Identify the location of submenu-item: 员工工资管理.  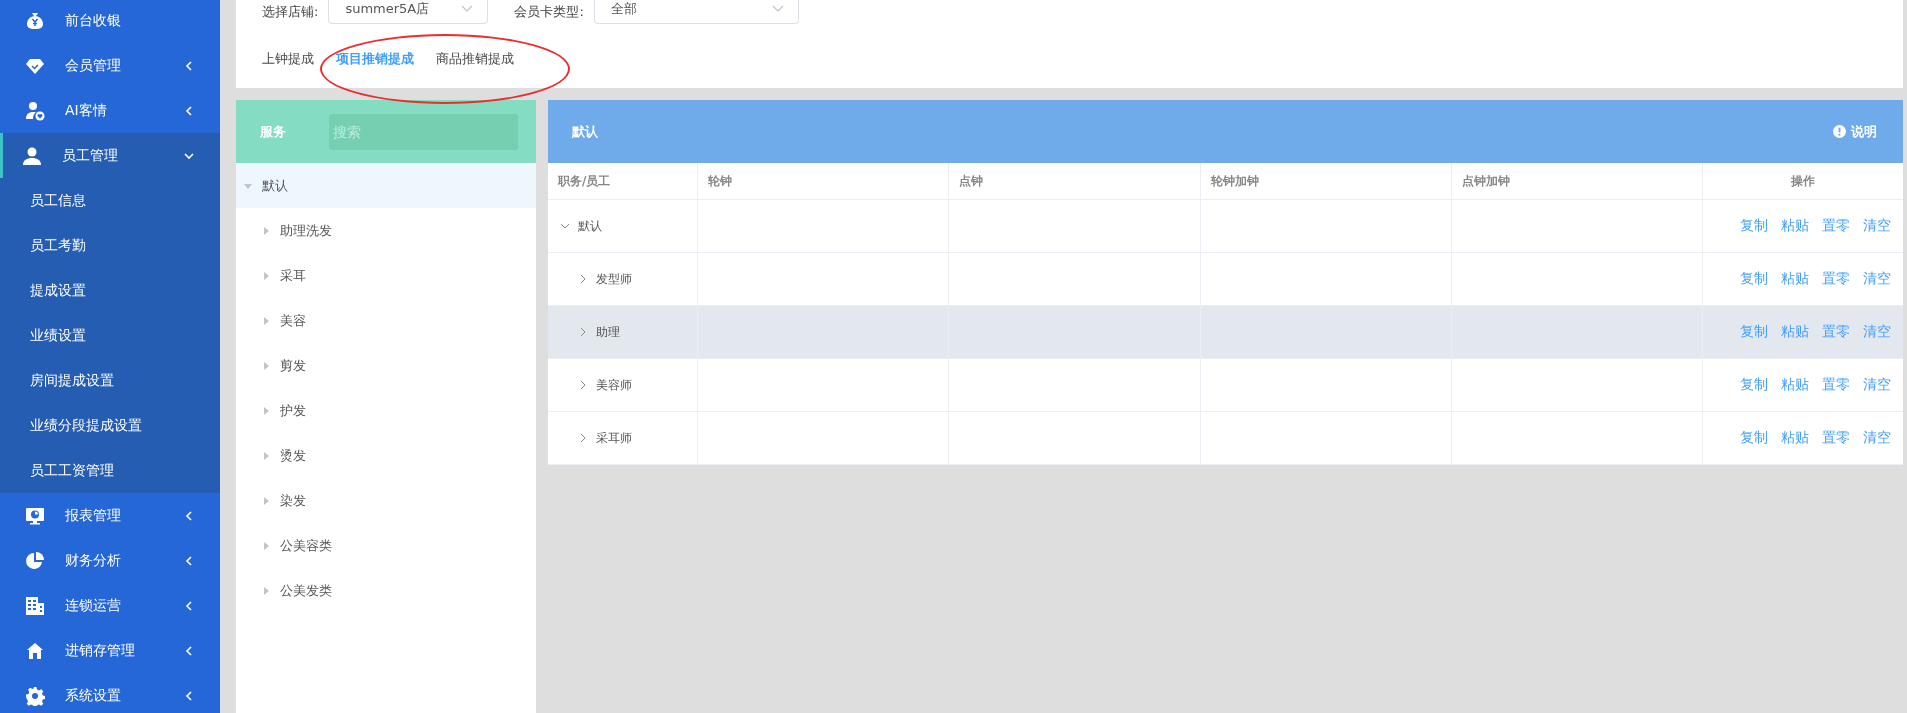
(110, 470).